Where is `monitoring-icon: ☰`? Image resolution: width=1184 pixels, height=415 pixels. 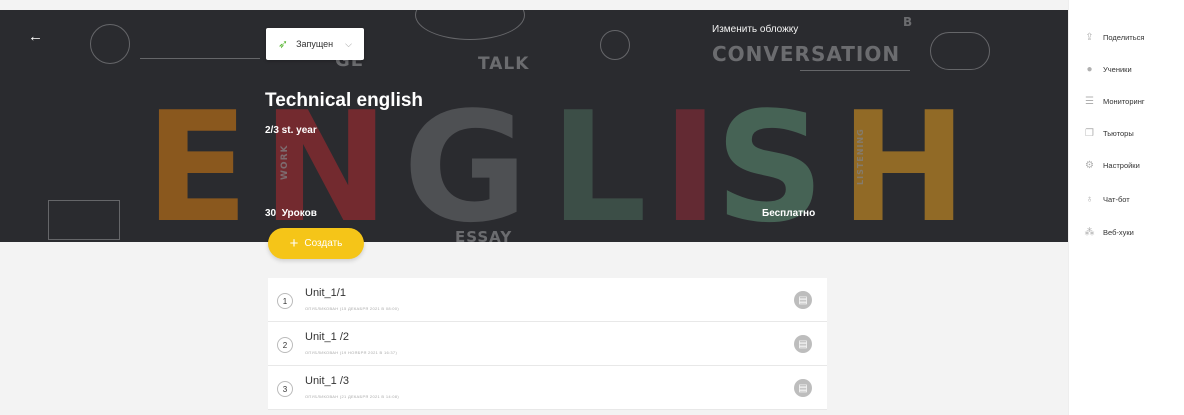 monitoring-icon: ☰ is located at coordinates (1089, 101).